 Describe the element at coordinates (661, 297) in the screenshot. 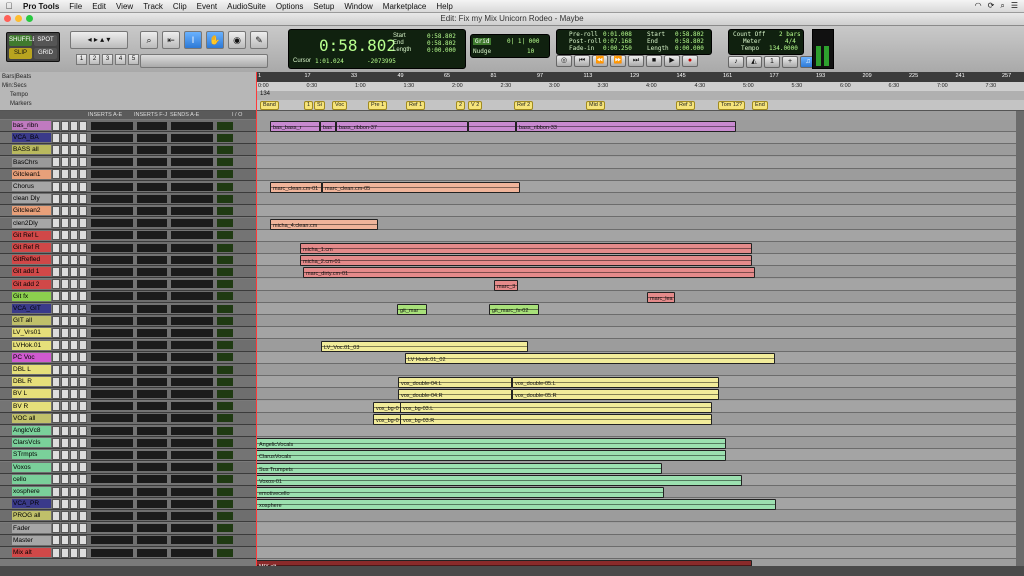

I see `audio-clip: marc_lea` at that location.